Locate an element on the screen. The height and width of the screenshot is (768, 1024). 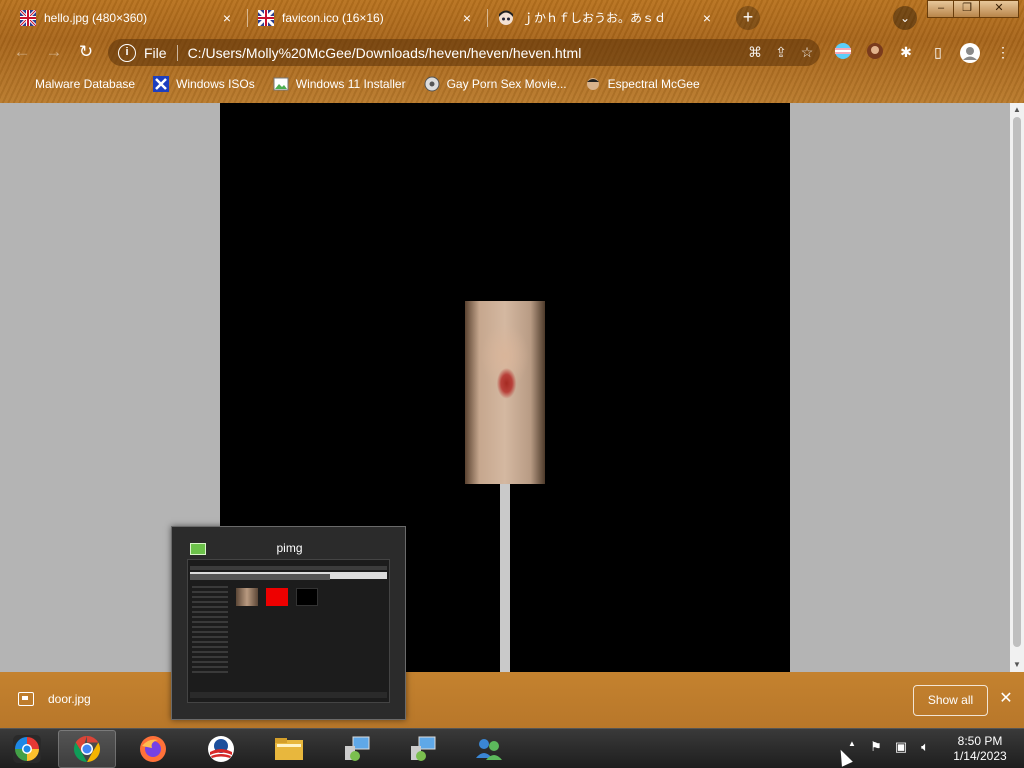
translate-icon: ⌘ is located at coordinates (755, 52).